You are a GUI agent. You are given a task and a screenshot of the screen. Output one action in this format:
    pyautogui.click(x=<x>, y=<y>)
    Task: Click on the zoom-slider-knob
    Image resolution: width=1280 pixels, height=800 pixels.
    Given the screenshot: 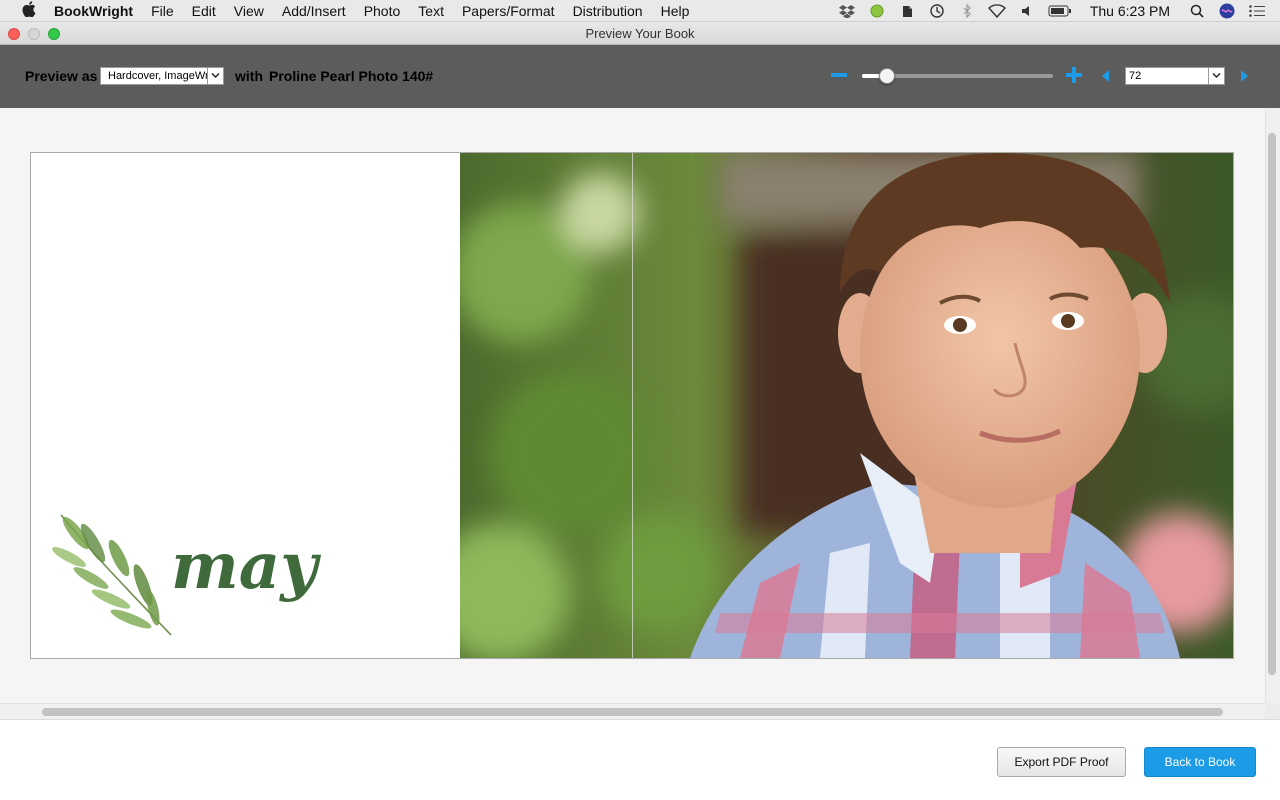 What is the action you would take?
    pyautogui.click(x=887, y=76)
    